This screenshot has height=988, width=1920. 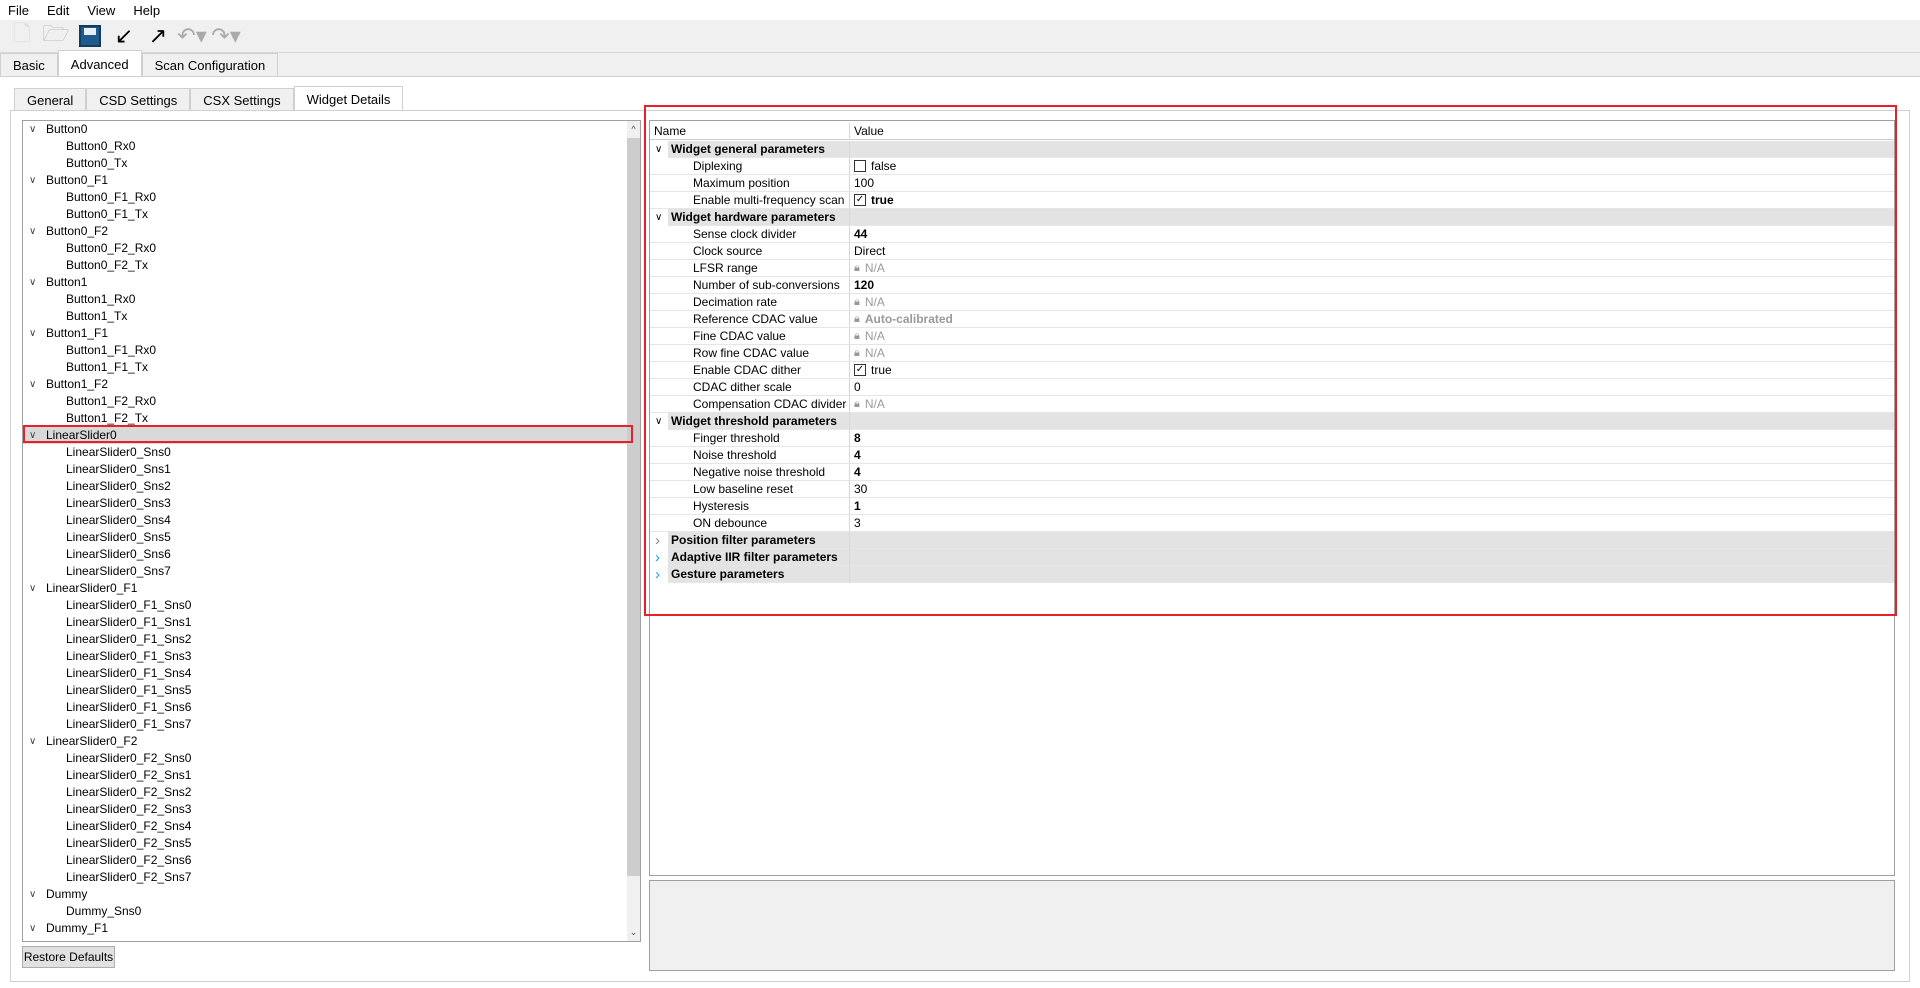 I want to click on parameter-group: ∨ Widget general parameters, so click(x=1272, y=149).